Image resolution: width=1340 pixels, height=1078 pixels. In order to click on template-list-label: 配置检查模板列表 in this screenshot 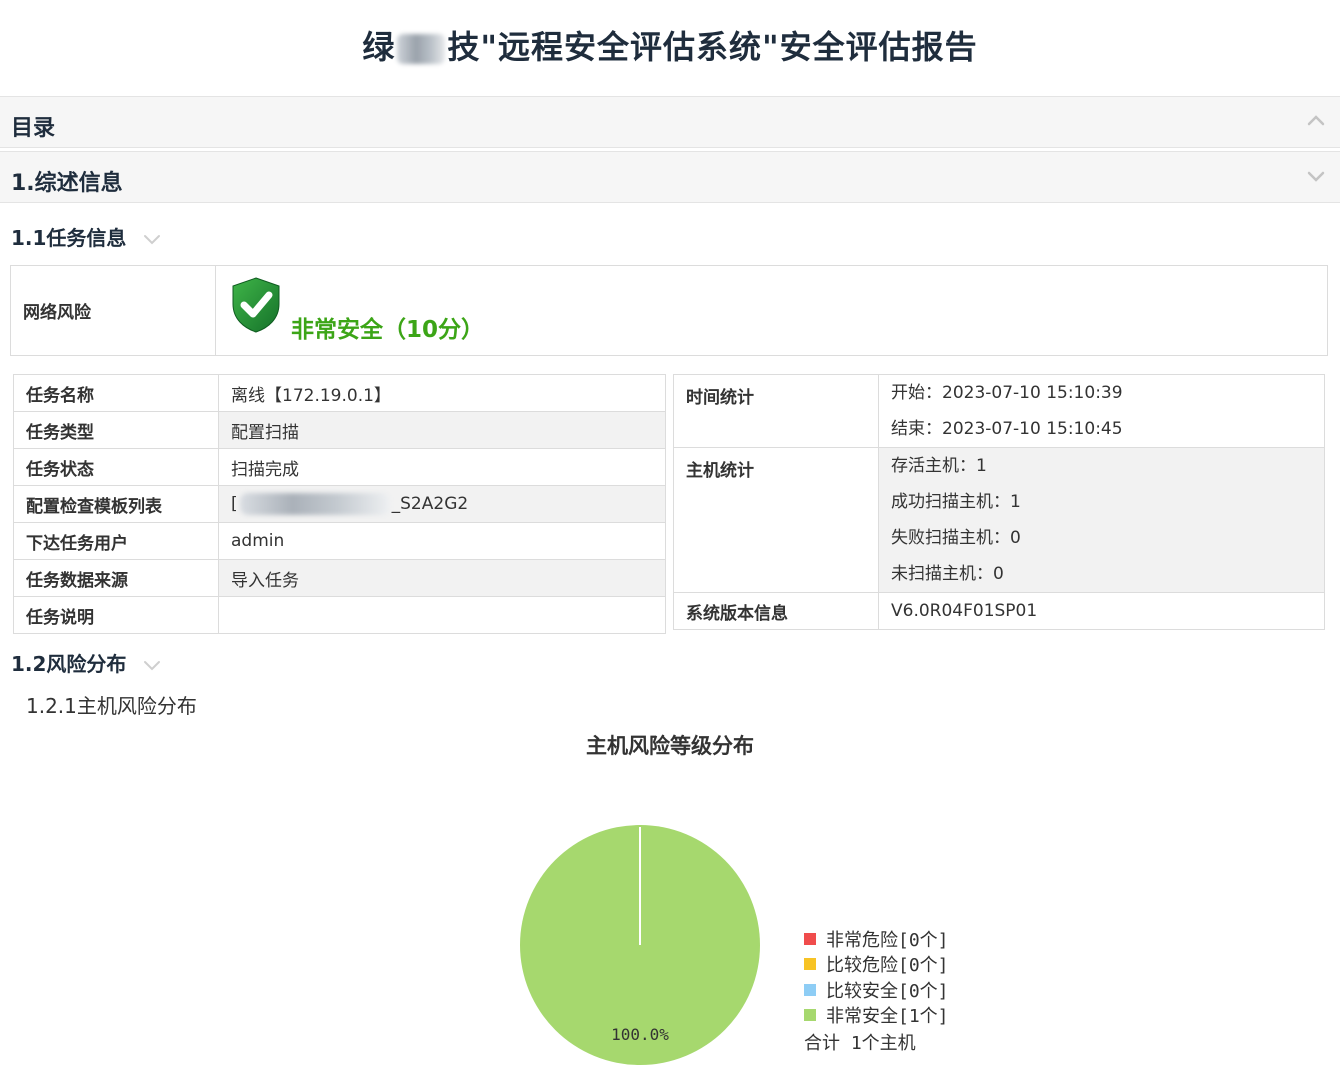, I will do `click(116, 504)`.